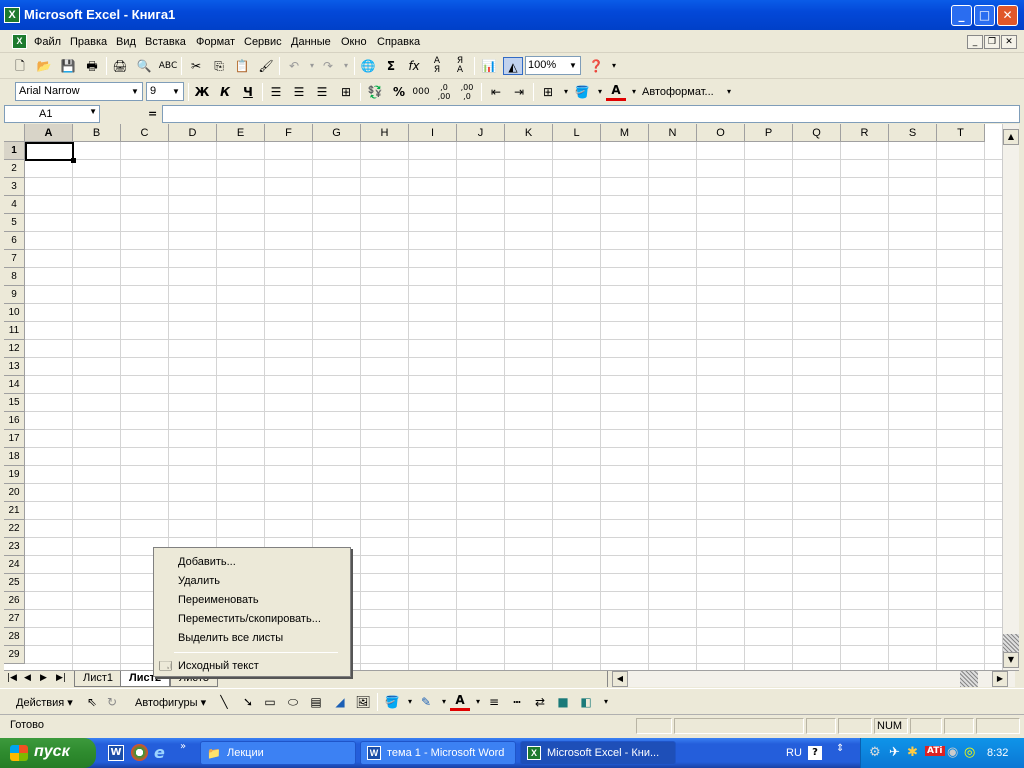 Image resolution: width=1024 pixels, height=768 pixels. I want to click on row-header: 24, so click(14, 565).